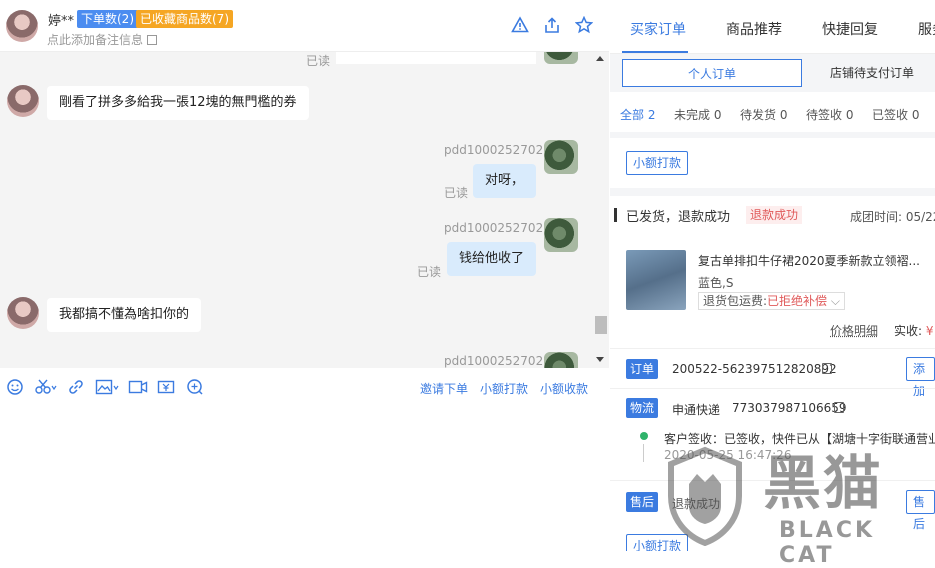 The image size is (935, 568). I want to click on courier-name: 申通快递, so click(696, 409).